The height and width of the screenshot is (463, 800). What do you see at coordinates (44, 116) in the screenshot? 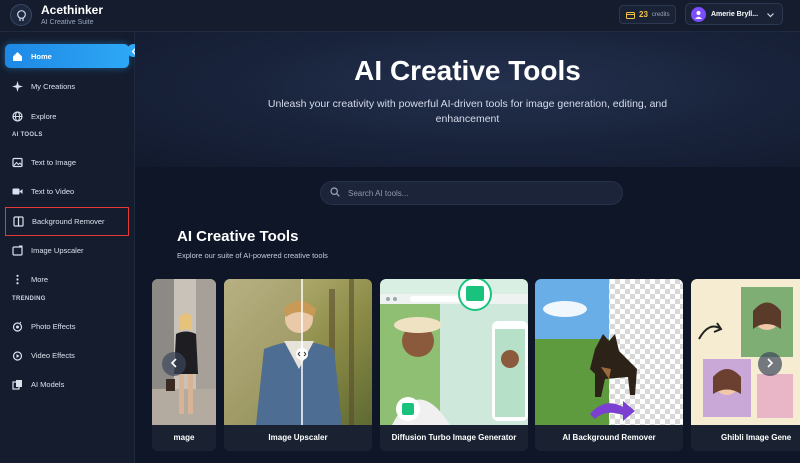
I see `sidebar-item-label: Explore` at bounding box center [44, 116].